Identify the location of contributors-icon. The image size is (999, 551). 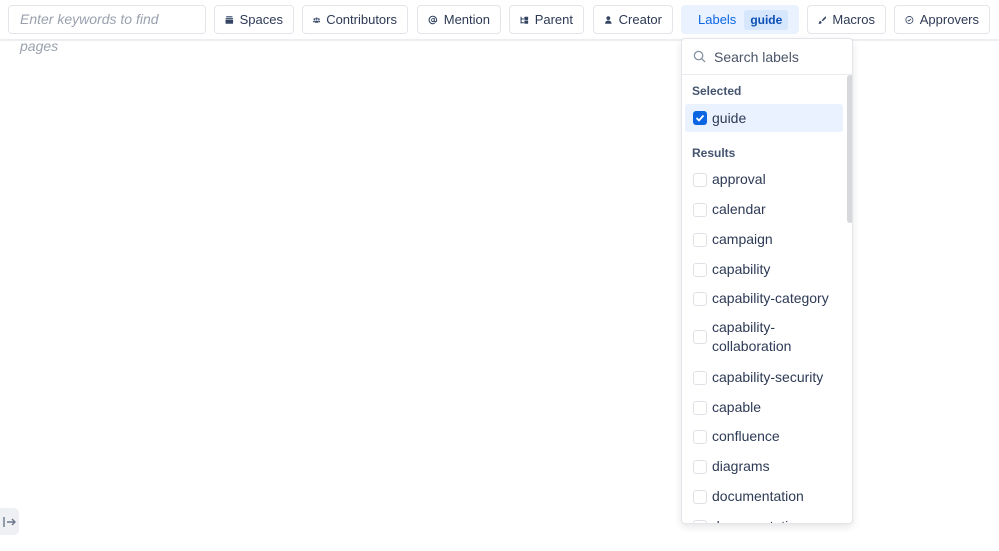
(317, 20).